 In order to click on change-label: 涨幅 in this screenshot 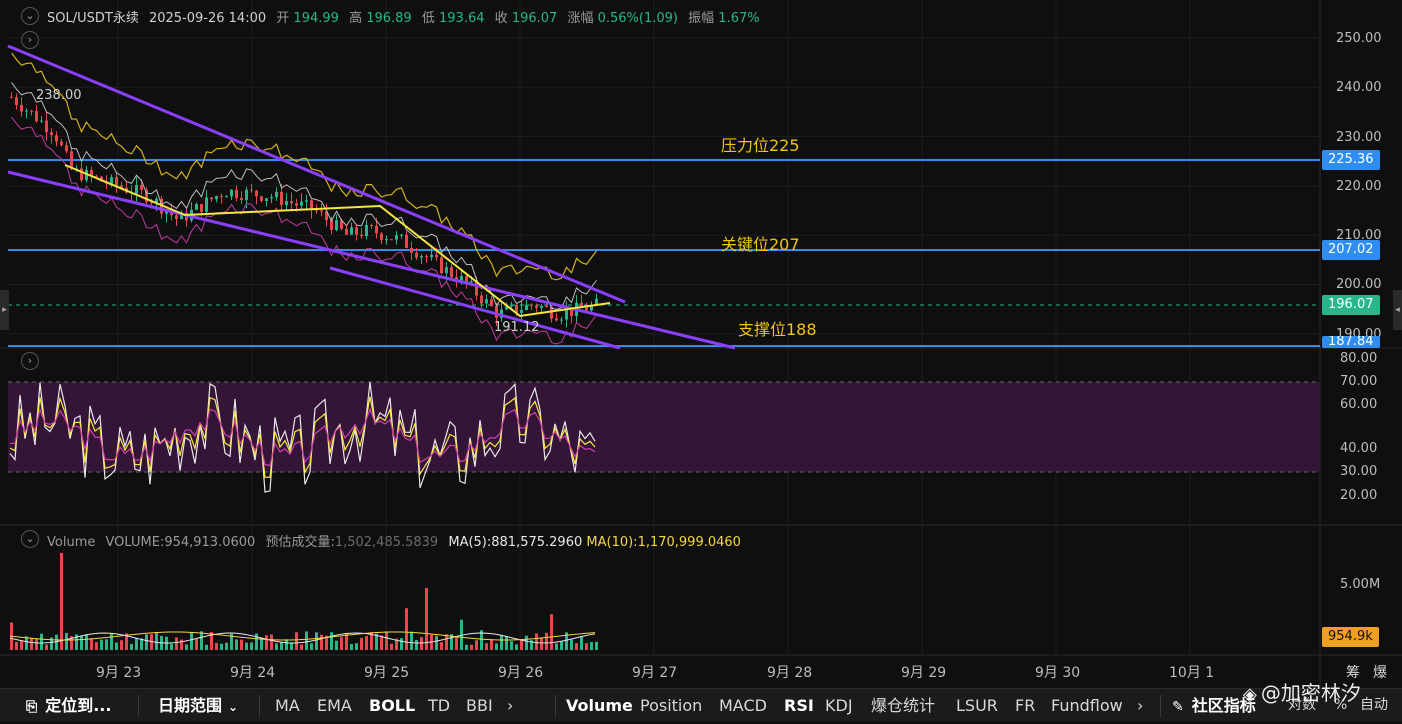, I will do `click(580, 18)`.